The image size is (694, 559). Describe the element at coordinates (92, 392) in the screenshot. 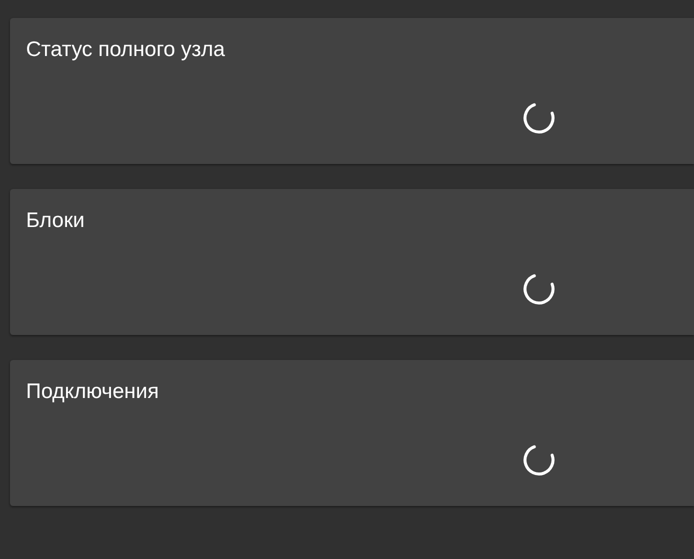

I see `panel-title: Подключения` at that location.